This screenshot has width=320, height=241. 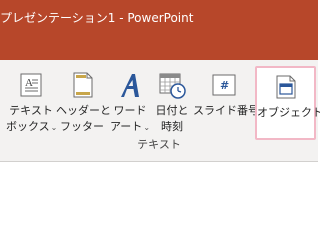 I want to click on chevron-down-icon: ⌄, so click(x=147, y=127).